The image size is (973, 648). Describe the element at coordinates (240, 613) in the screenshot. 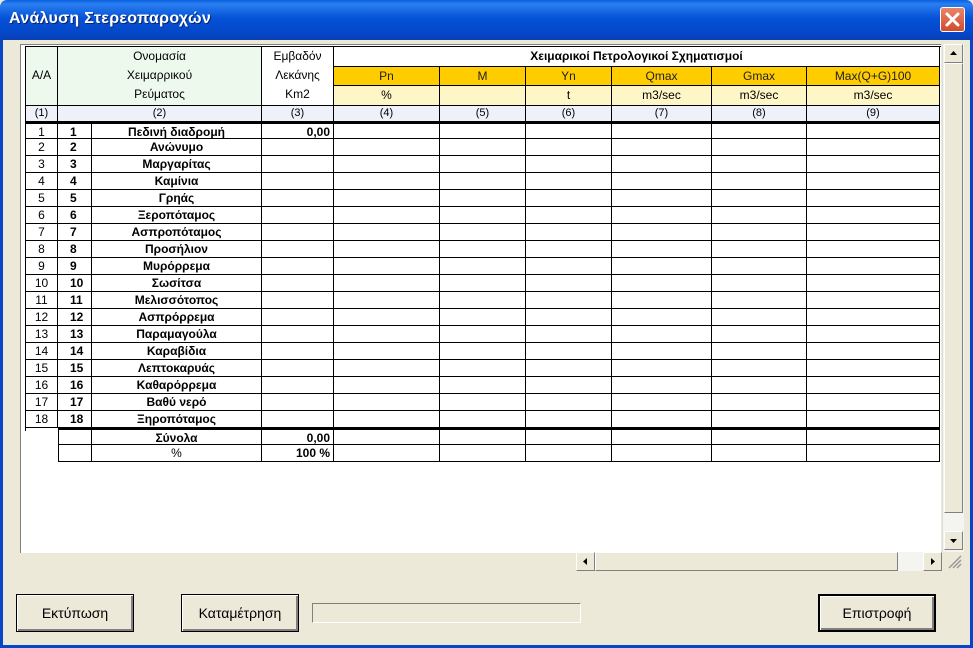

I see `count-button: Καταμέτρηση` at that location.